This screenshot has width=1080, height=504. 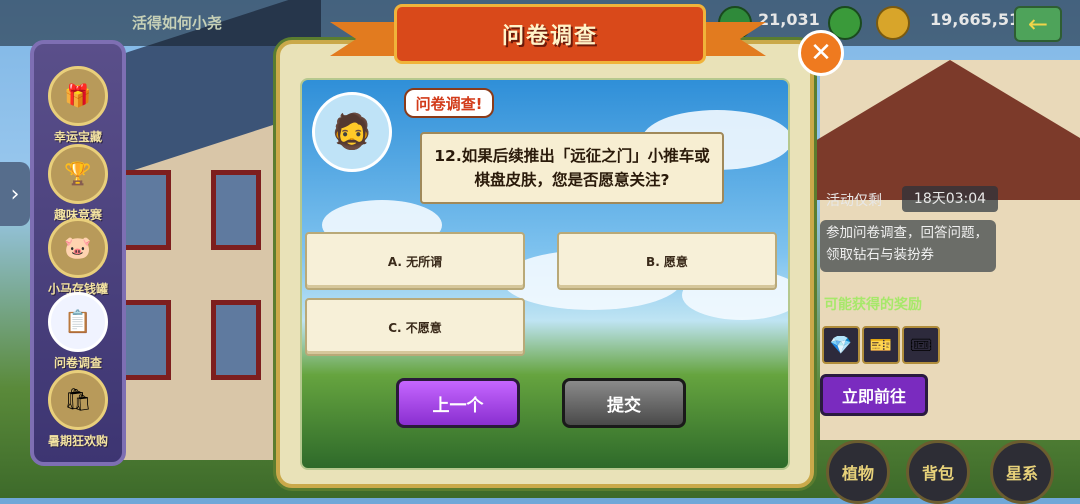 I want to click on piggy-bank-icon: 🐷, so click(x=78, y=248).